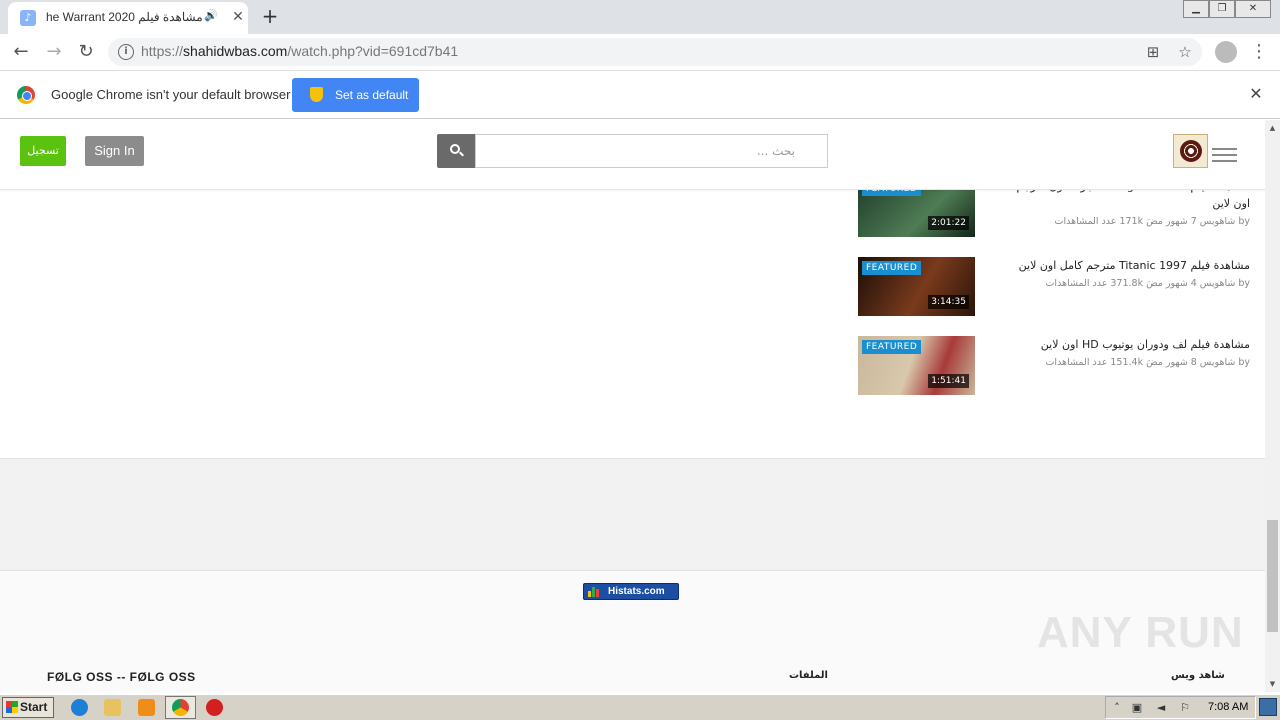 The image size is (1280, 720). Describe the element at coordinates (948, 302) in the screenshot. I see `video-duration: 3:14:35` at that location.